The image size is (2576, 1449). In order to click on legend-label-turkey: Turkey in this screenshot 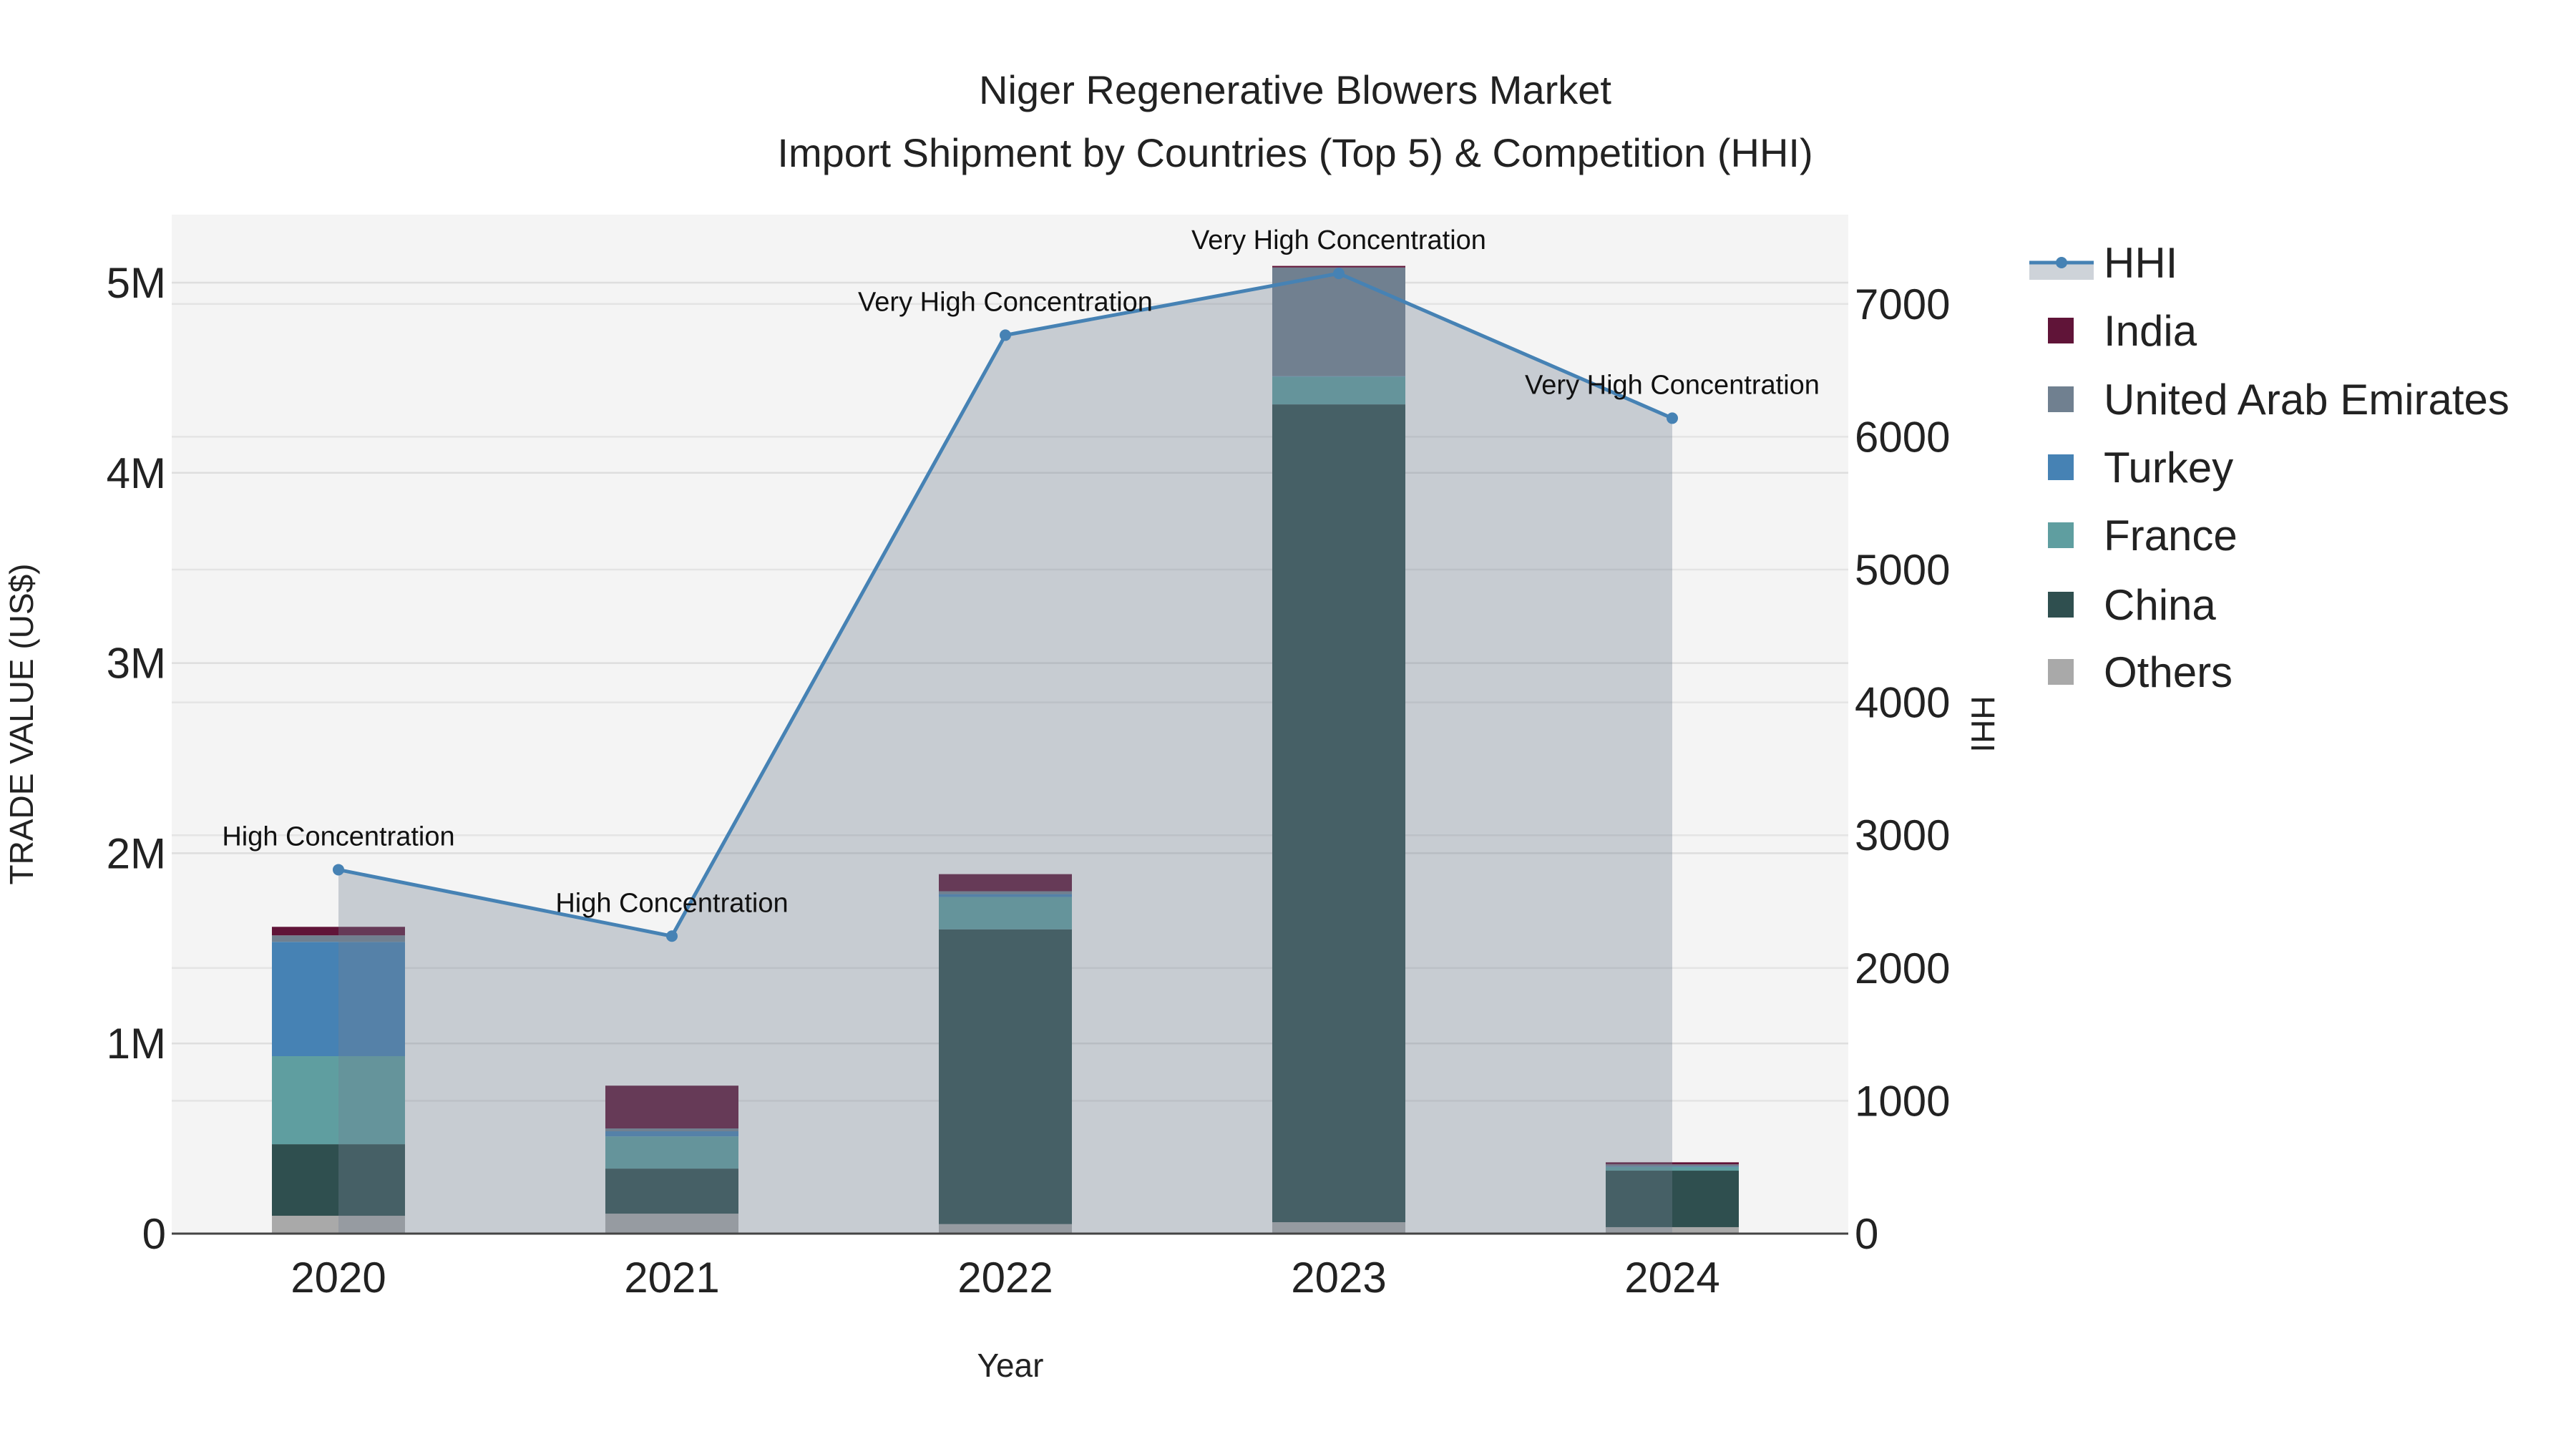, I will do `click(2168, 468)`.